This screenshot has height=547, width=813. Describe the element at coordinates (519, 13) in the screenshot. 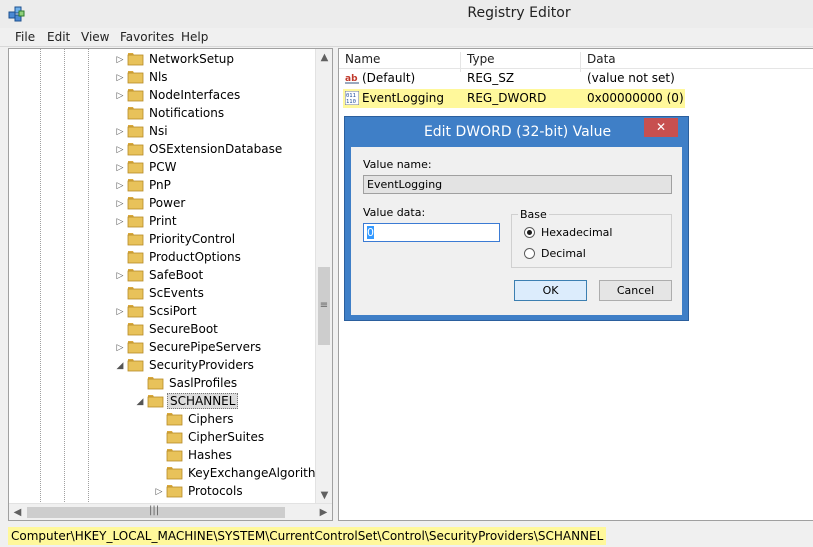

I see `window-title: Registry Editor` at that location.